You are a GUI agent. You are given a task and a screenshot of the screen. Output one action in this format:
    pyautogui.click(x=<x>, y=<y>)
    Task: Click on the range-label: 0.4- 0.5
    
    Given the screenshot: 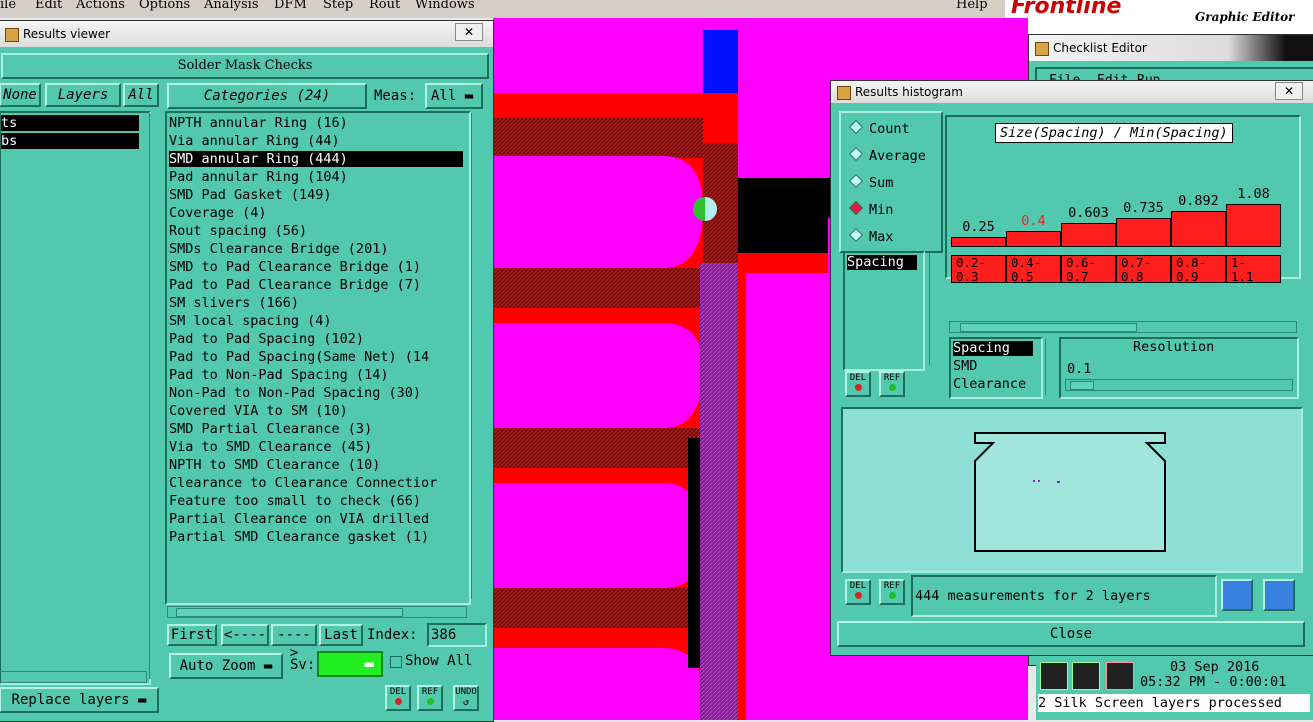 What is the action you would take?
    pyautogui.click(x=1033, y=269)
    